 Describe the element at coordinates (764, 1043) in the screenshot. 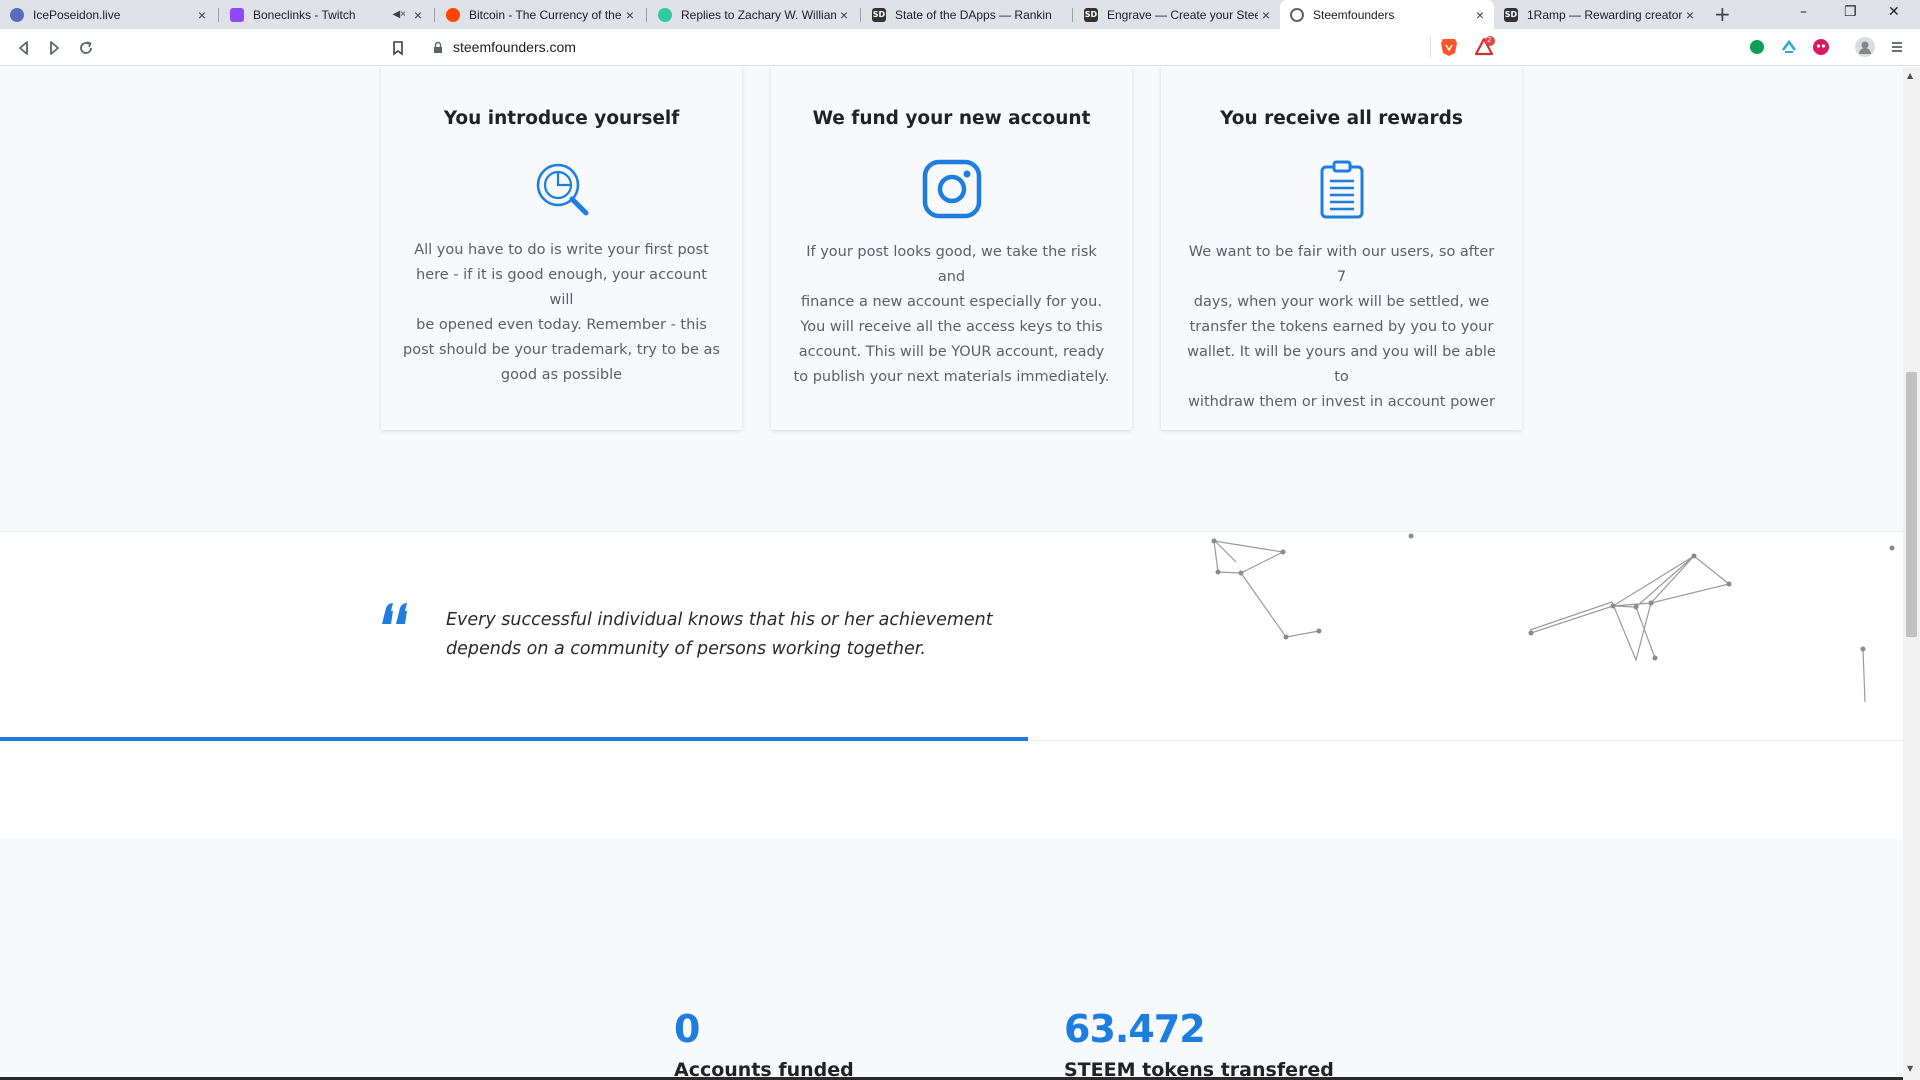

I see `stat-accounts-funded: 0 Accounts funded` at that location.